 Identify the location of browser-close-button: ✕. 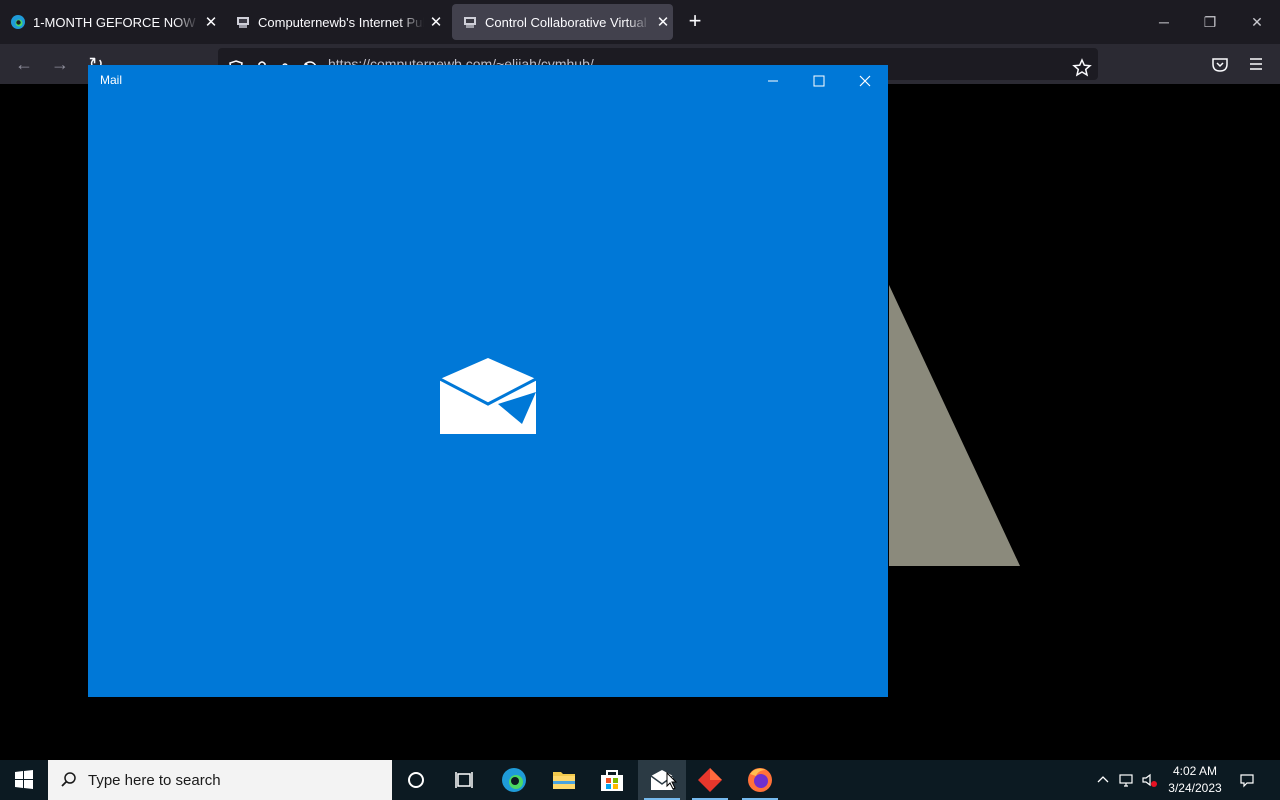
(1257, 22).